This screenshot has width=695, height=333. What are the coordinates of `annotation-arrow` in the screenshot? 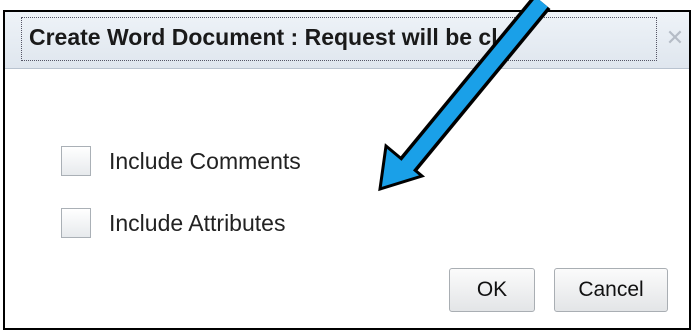 It's located at (464, 96).